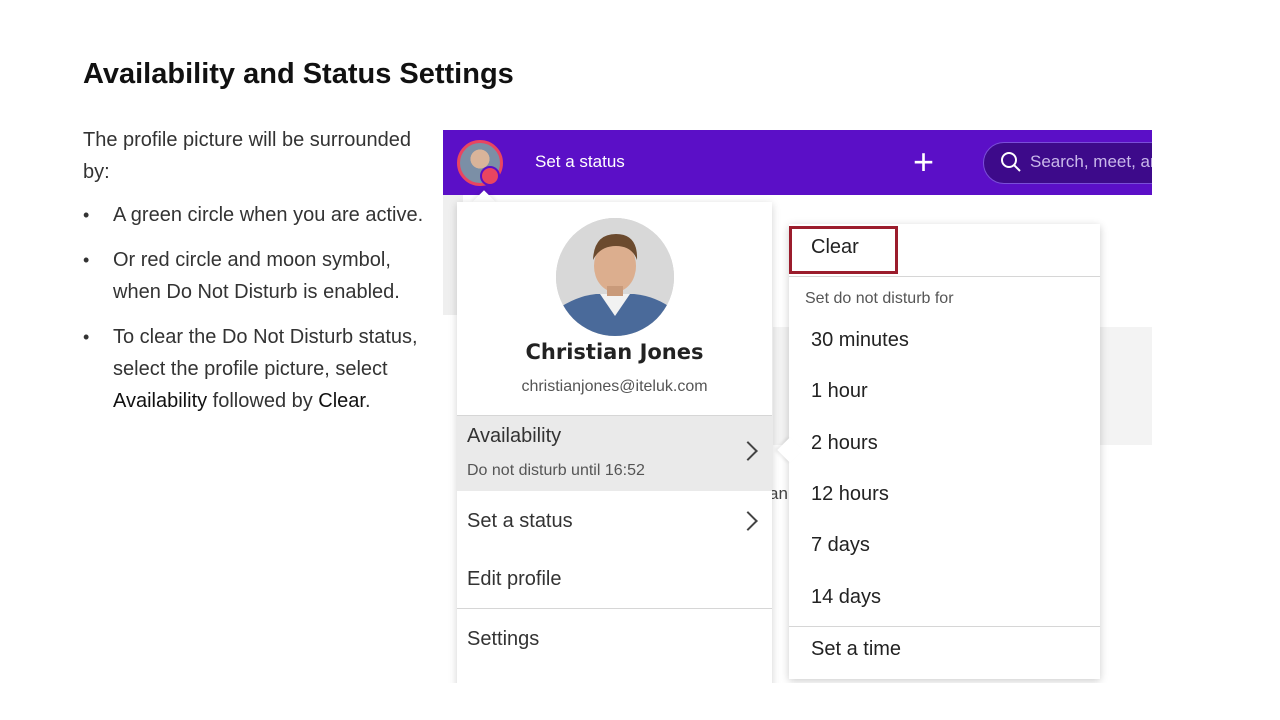 The height and width of the screenshot is (720, 1280). I want to click on bullet-emph-availability: Availability, so click(160, 401).